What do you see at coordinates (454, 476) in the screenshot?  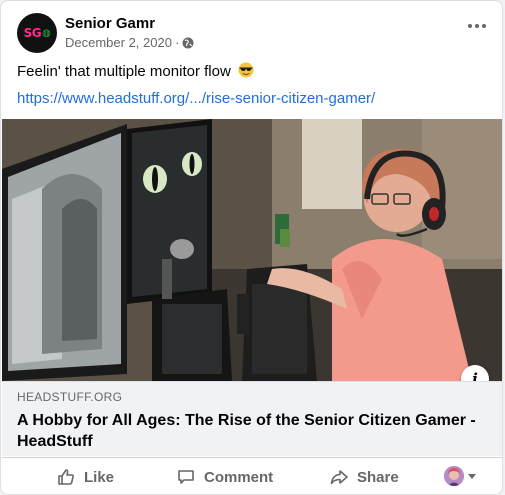 I see `reactor-avatar` at bounding box center [454, 476].